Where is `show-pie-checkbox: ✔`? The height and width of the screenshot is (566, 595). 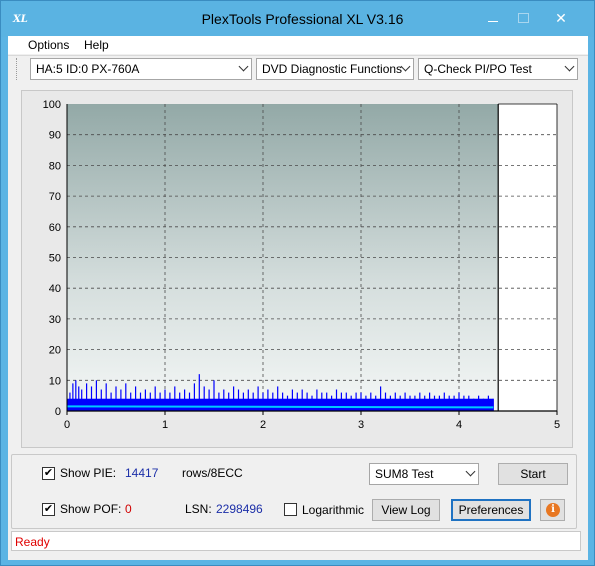 show-pie-checkbox: ✔ is located at coordinates (48, 473).